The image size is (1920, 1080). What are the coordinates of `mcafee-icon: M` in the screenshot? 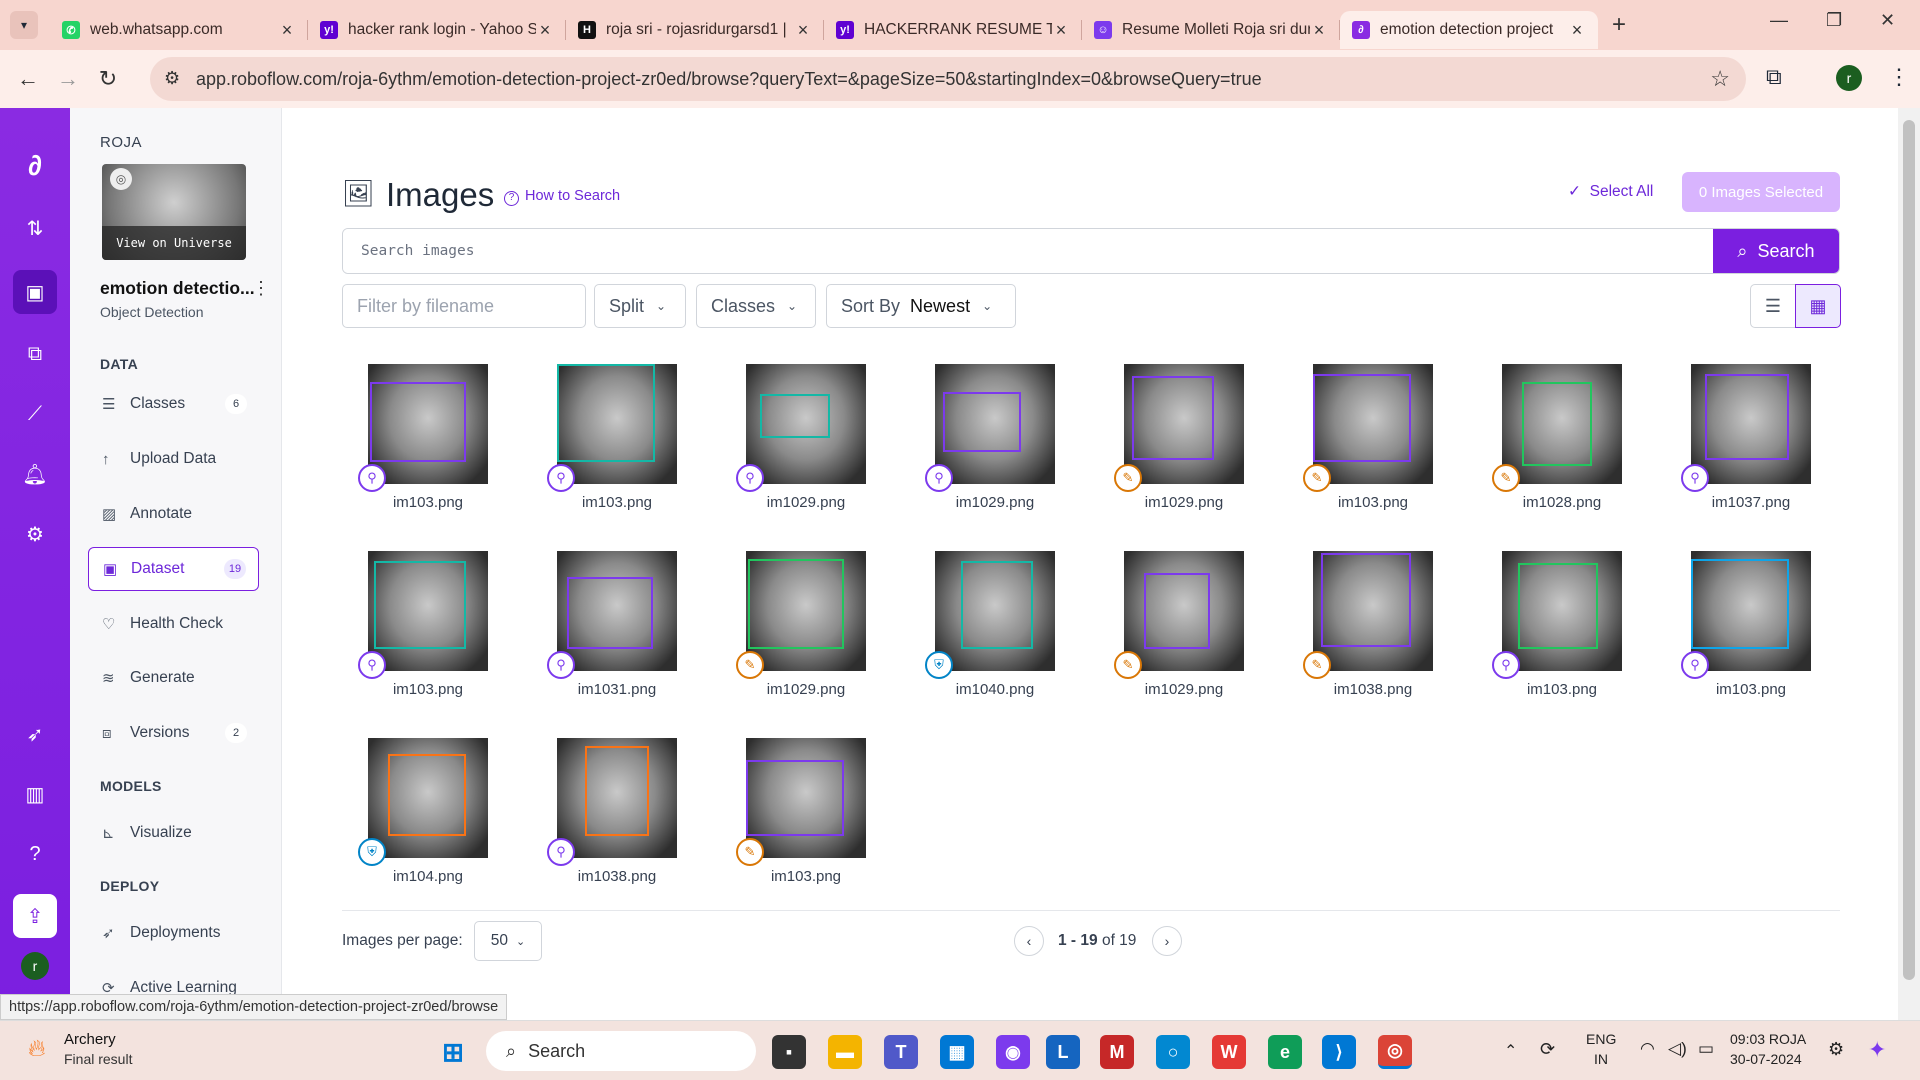 It's located at (1117, 1052).